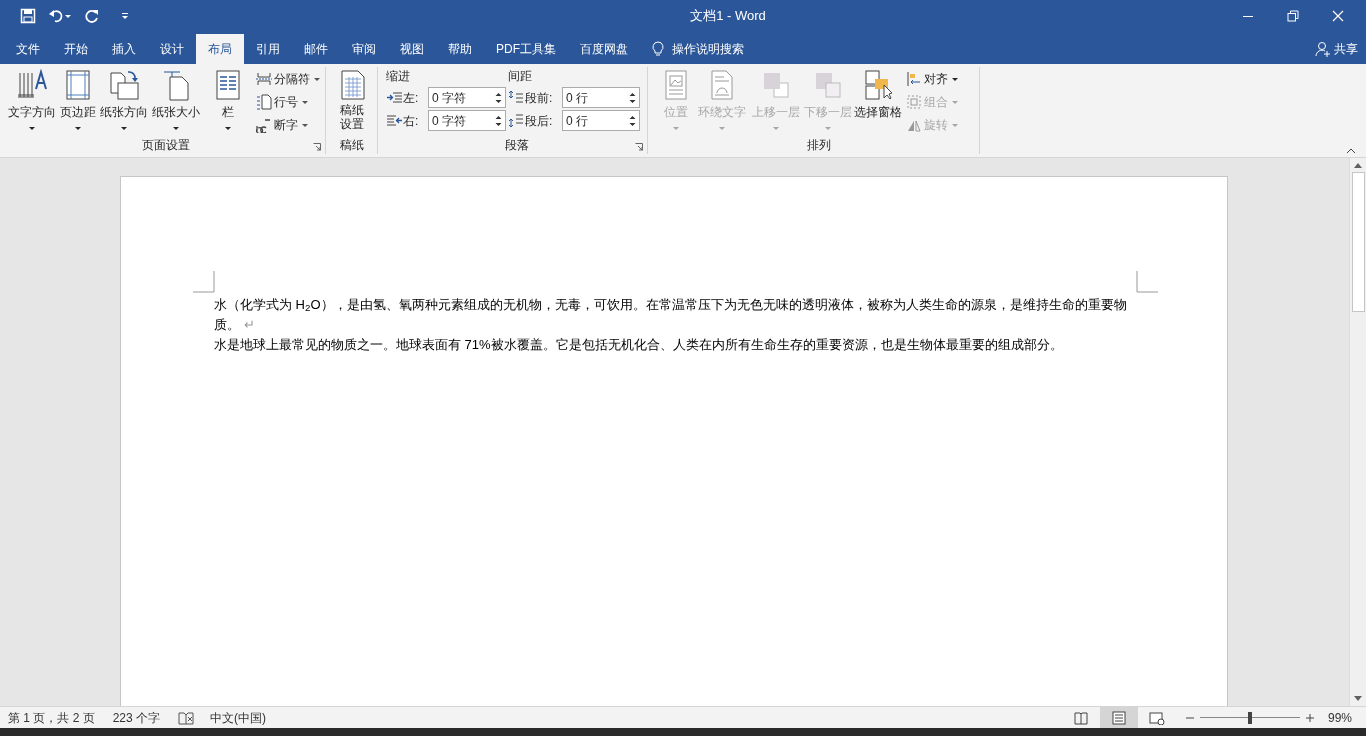 This screenshot has width=1366, height=736. I want to click on indent-left-icon, so click(394, 97).